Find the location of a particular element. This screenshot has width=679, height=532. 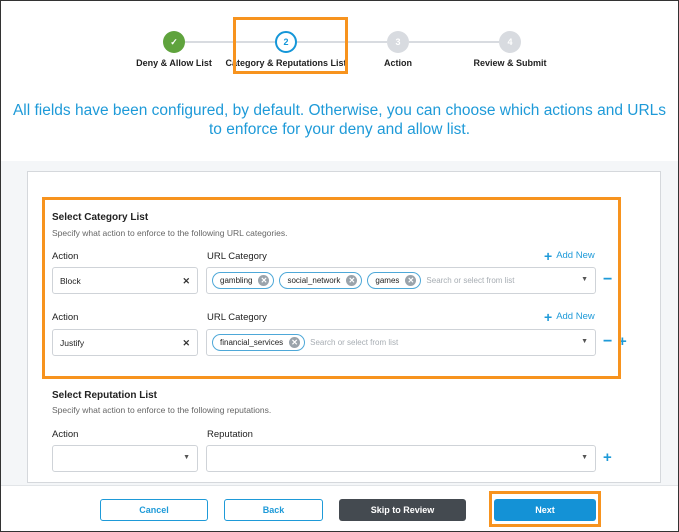

step-1-check-icon: ✓ is located at coordinates (174, 42).